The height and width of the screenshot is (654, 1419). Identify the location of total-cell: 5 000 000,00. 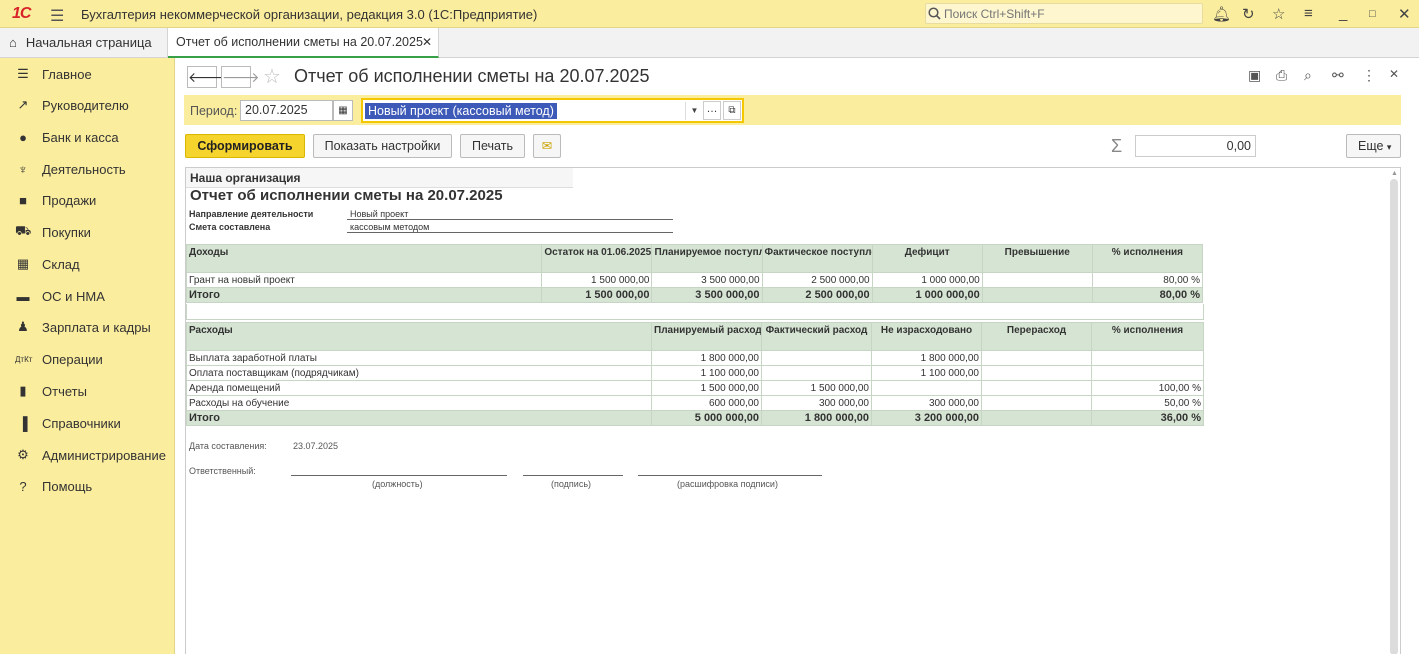
(706, 418).